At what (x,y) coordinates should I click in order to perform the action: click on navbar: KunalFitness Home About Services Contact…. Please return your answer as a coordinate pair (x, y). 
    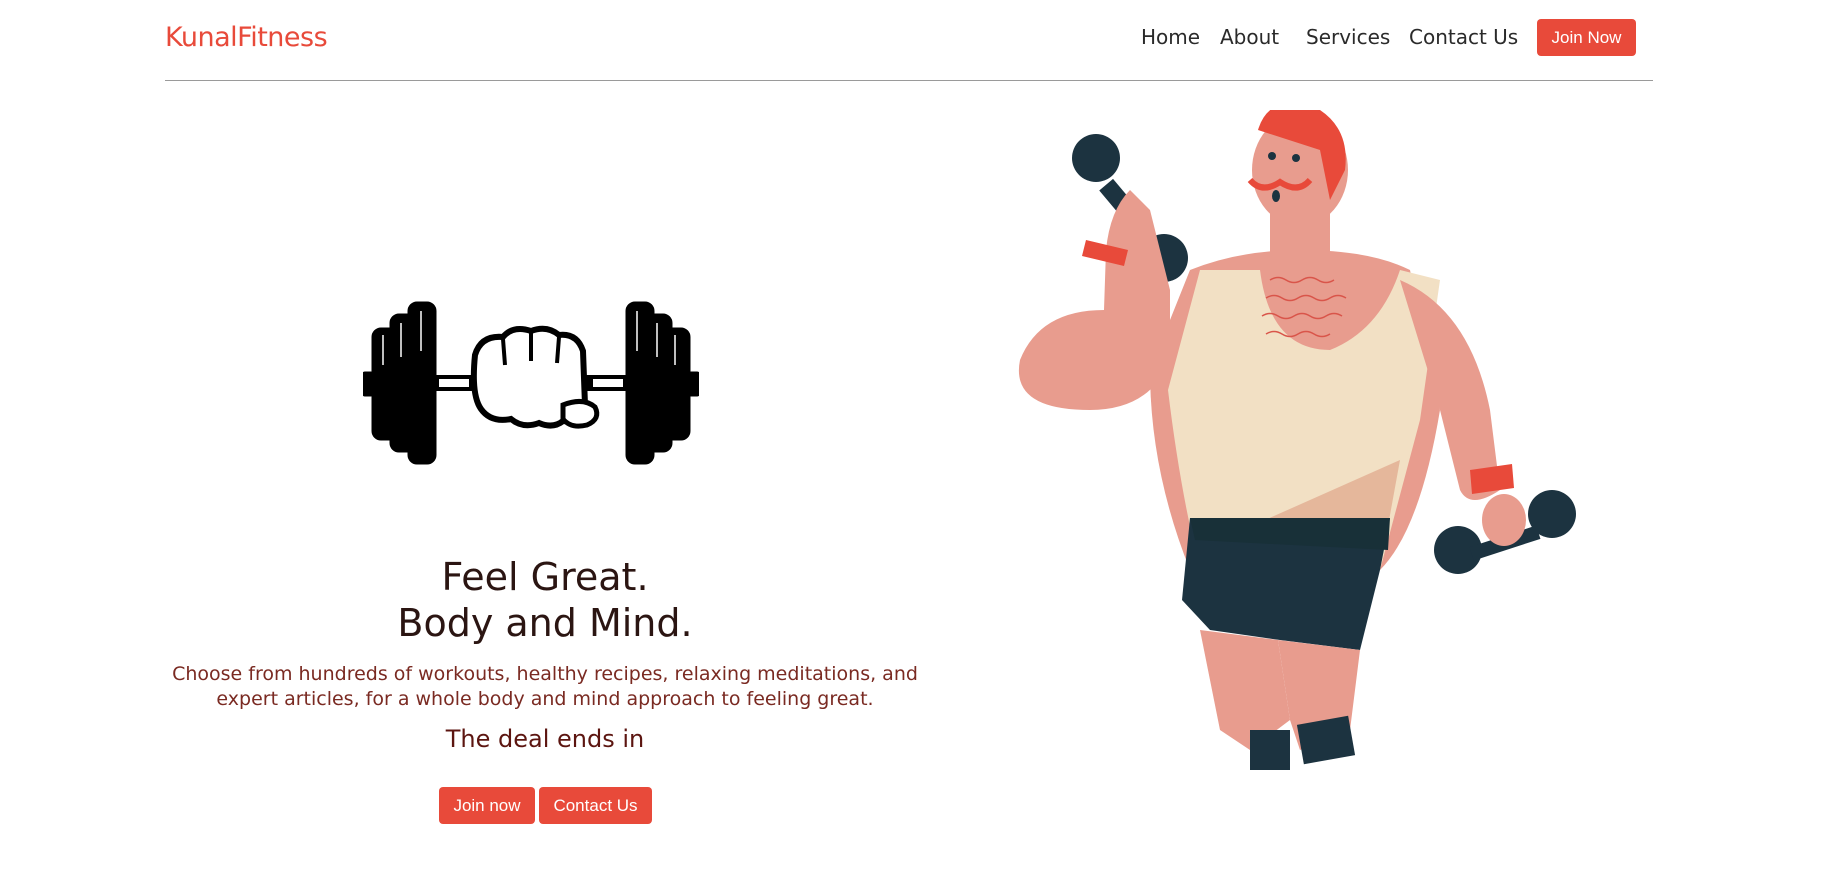
    Looking at the image, I should click on (909, 40).